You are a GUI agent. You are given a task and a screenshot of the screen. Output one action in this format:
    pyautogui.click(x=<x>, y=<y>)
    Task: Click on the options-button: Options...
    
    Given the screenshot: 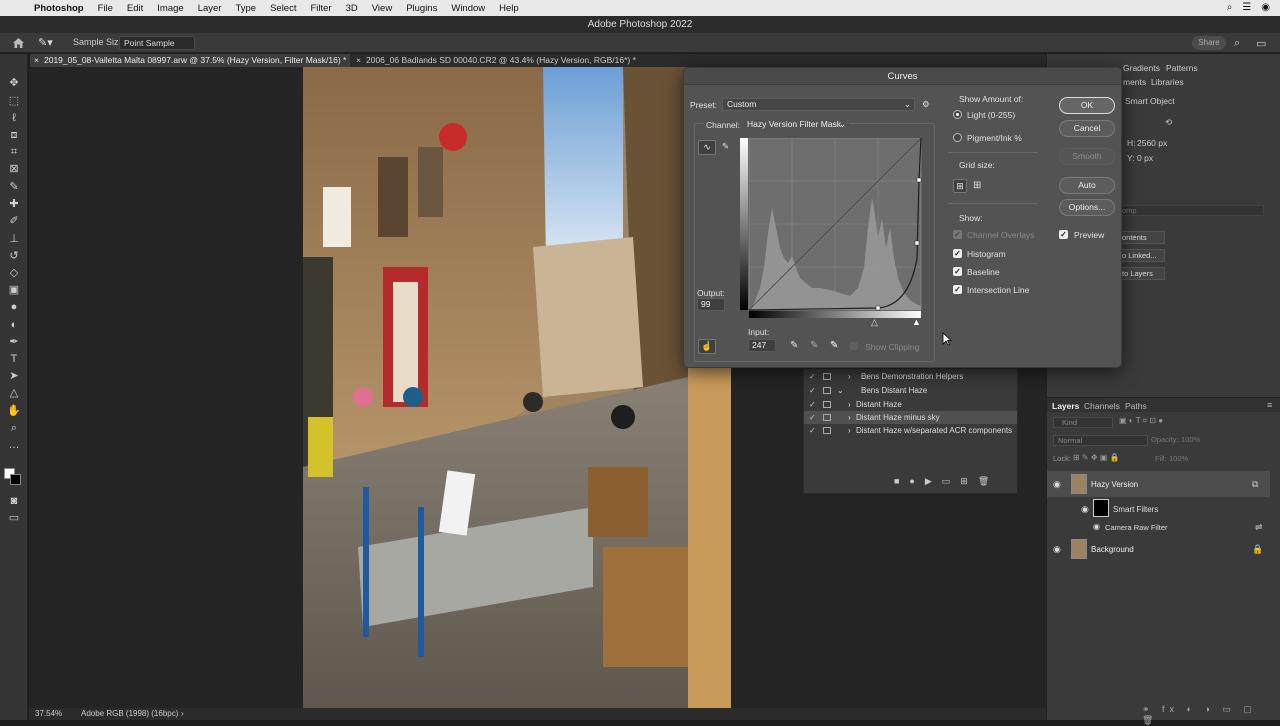 What is the action you would take?
    pyautogui.click(x=1087, y=207)
    